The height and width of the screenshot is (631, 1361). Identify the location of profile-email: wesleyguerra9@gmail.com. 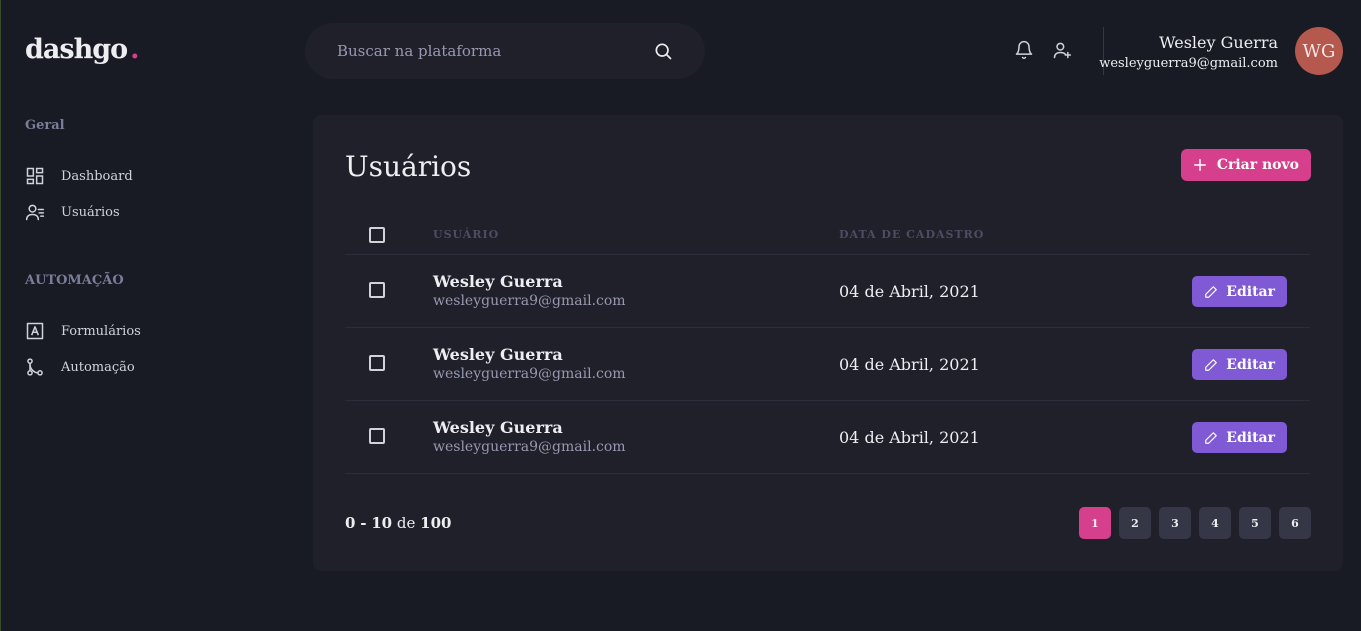
(1188, 63).